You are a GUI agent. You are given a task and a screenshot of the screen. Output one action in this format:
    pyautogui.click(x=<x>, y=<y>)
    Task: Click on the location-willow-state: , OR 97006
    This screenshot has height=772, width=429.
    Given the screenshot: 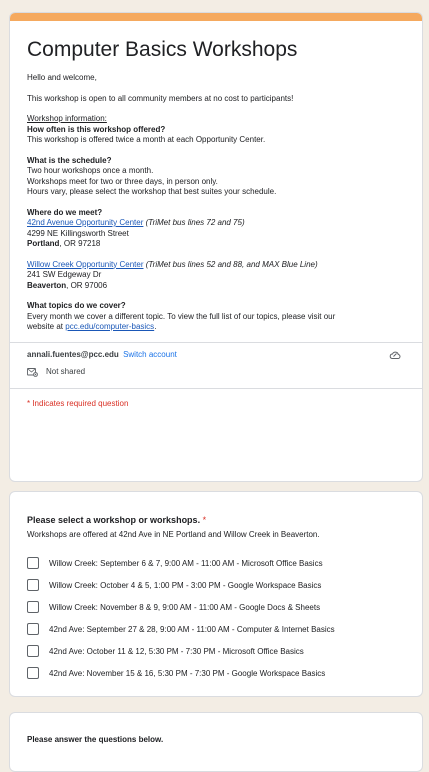 What is the action you would take?
    pyautogui.click(x=87, y=285)
    